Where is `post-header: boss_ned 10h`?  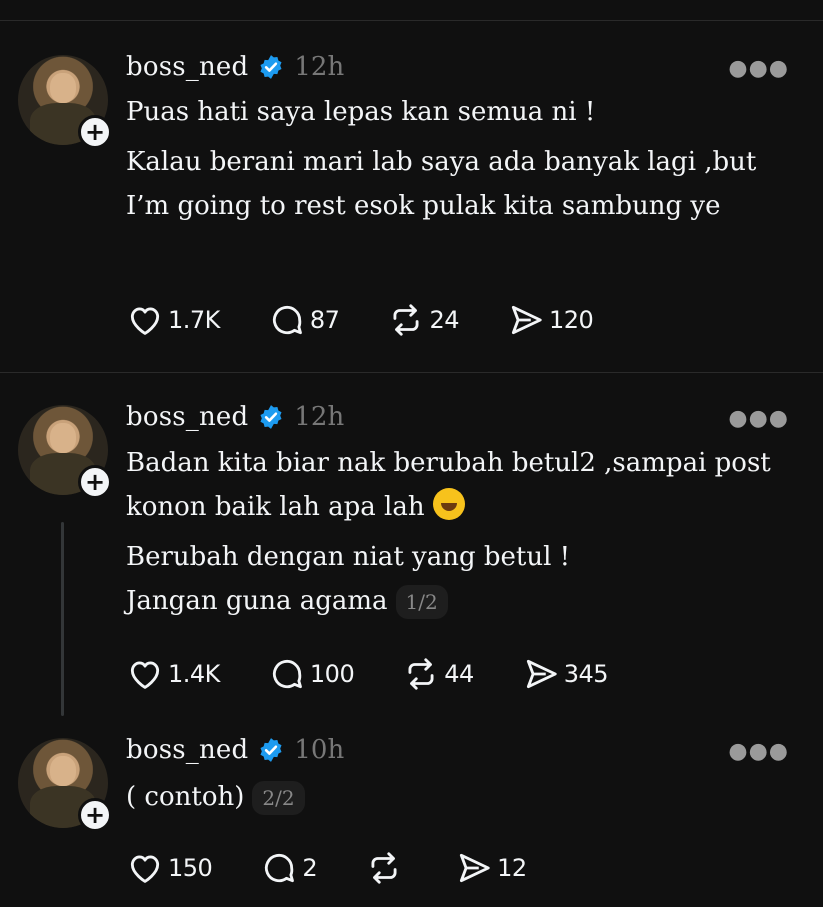
post-header: boss_ned 10h is located at coordinates (235, 750).